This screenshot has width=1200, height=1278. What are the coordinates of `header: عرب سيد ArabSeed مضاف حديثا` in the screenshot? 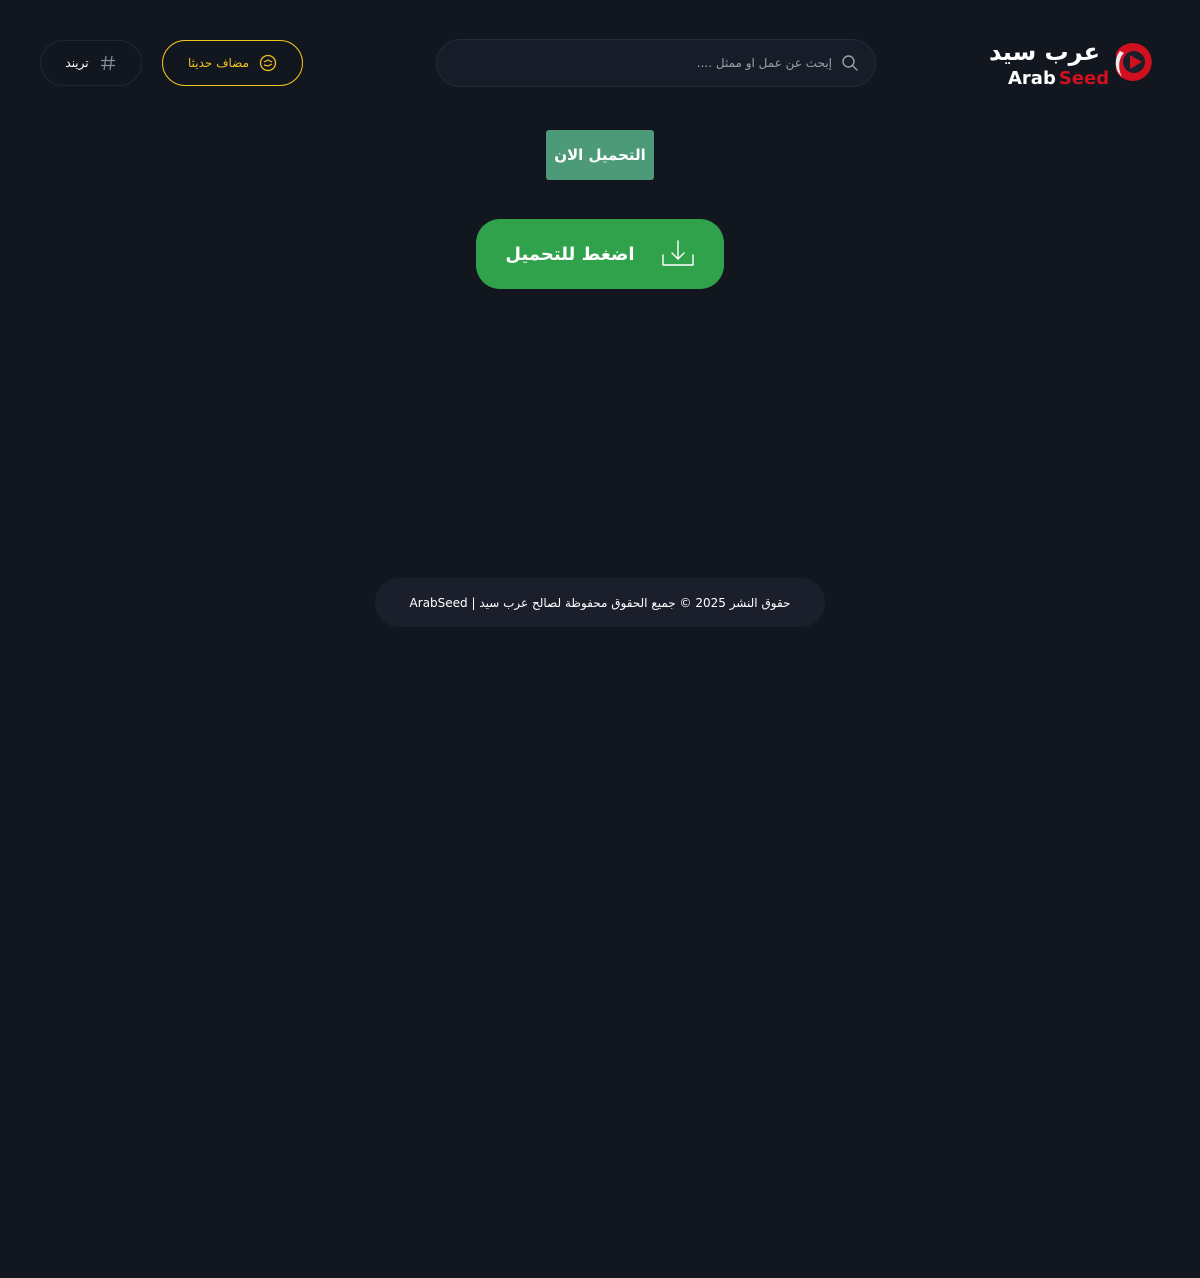 It's located at (600, 63).